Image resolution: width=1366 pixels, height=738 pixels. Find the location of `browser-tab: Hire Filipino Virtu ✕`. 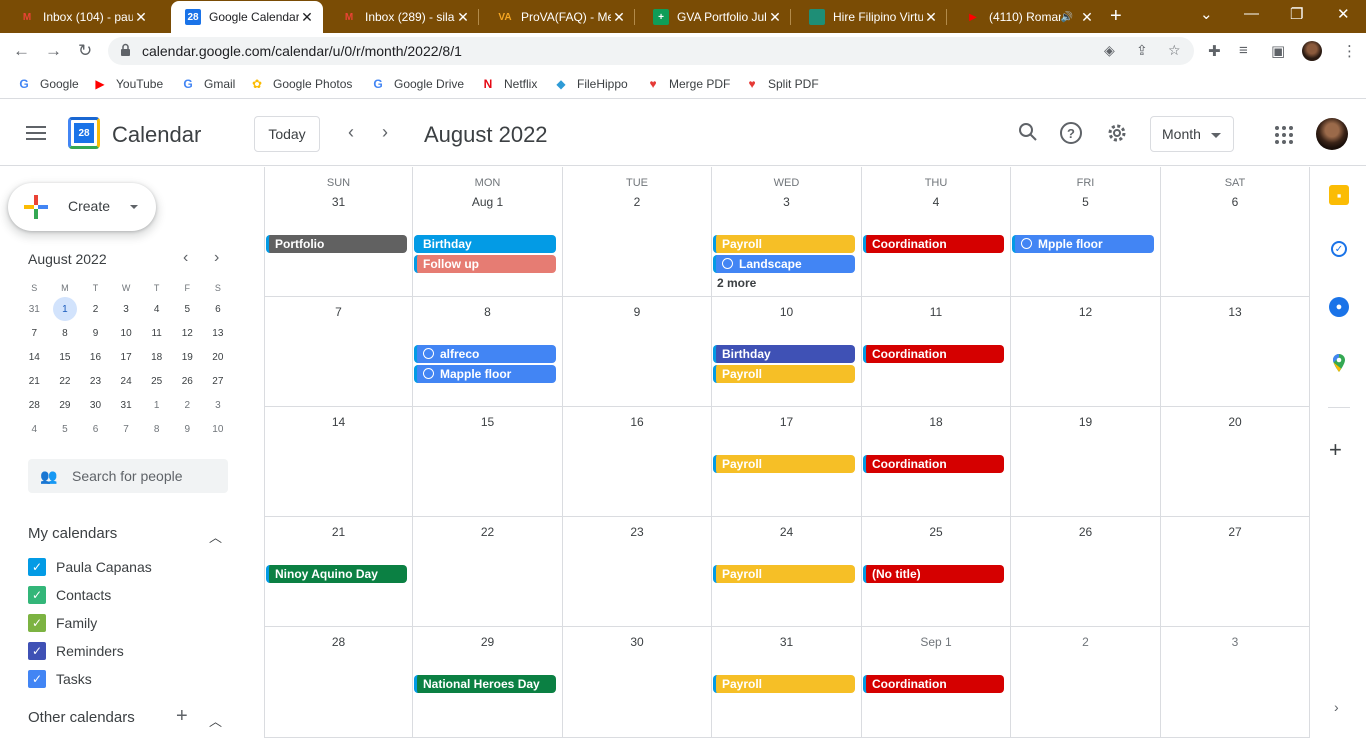

browser-tab: Hire Filipino Virtu ✕ is located at coordinates (871, 17).